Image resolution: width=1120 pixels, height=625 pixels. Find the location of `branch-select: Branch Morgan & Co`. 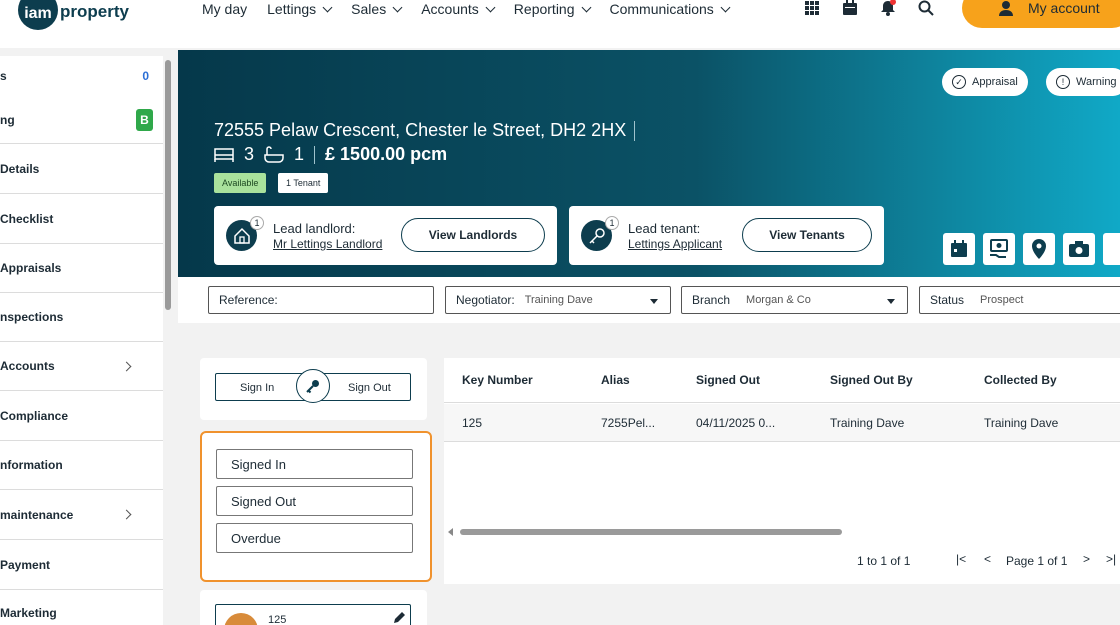

branch-select: Branch Morgan & Co is located at coordinates (794, 300).